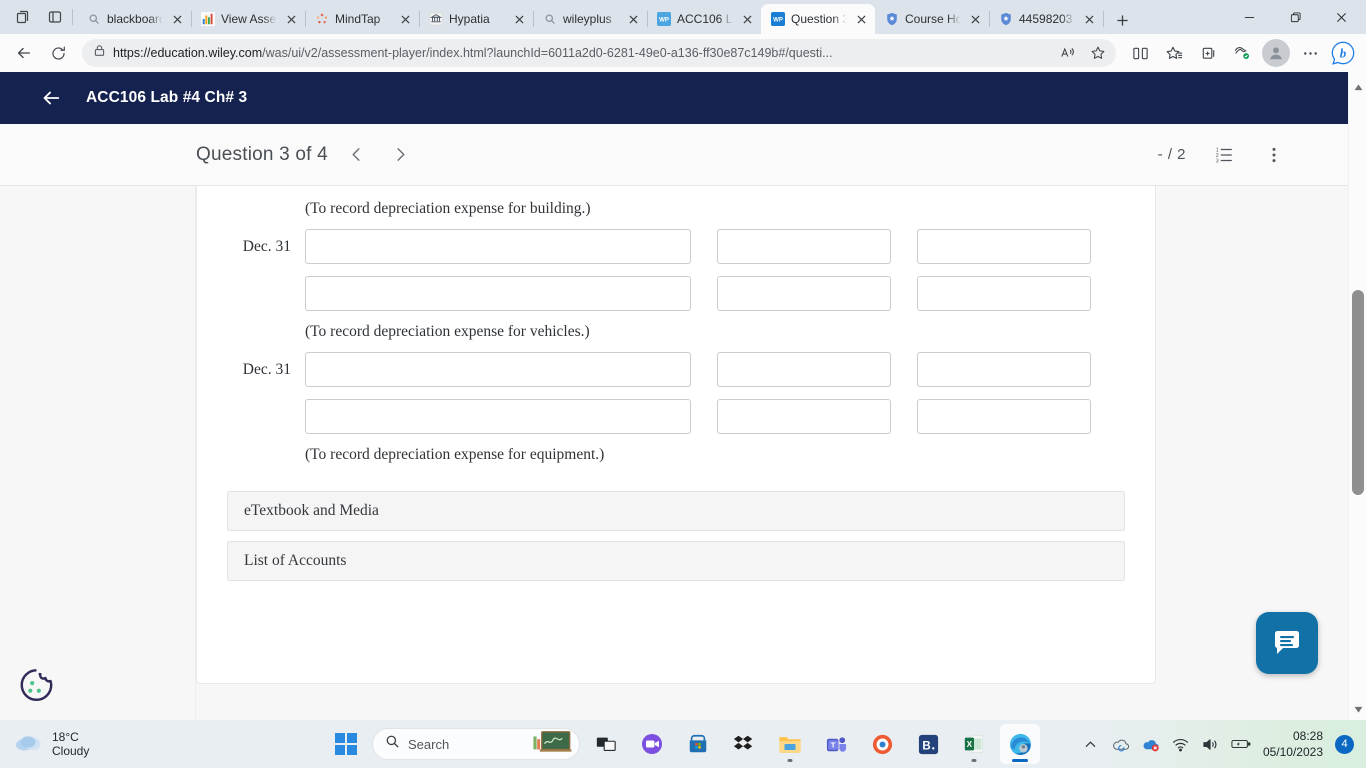  What do you see at coordinates (150, 744) in the screenshot?
I see `weather-widget: 18°C Cloudy` at bounding box center [150, 744].